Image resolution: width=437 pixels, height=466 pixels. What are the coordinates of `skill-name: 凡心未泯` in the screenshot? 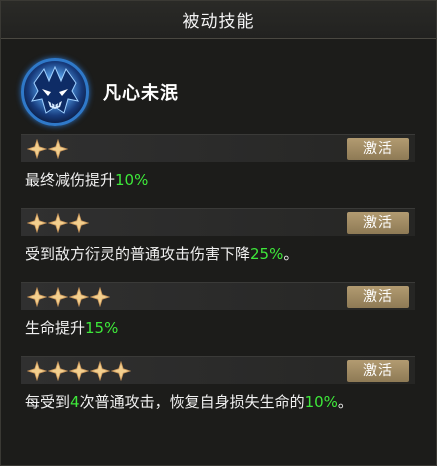 It's located at (141, 93).